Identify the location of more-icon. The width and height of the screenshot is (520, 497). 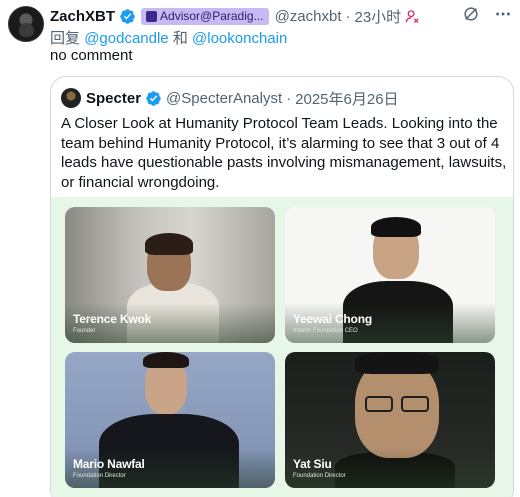
(503, 14).